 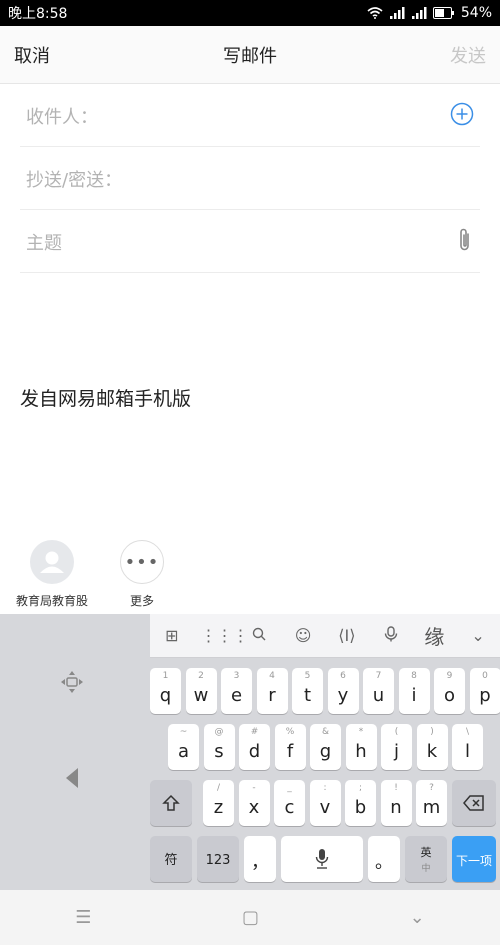 What do you see at coordinates (105, 397) in the screenshot?
I see `mail-body-signature: 发自网易邮箱手机版` at bounding box center [105, 397].